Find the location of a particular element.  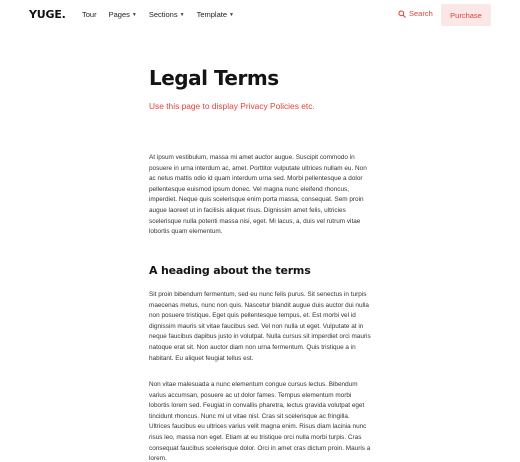

menu-item-label: Template is located at coordinates (211, 14).